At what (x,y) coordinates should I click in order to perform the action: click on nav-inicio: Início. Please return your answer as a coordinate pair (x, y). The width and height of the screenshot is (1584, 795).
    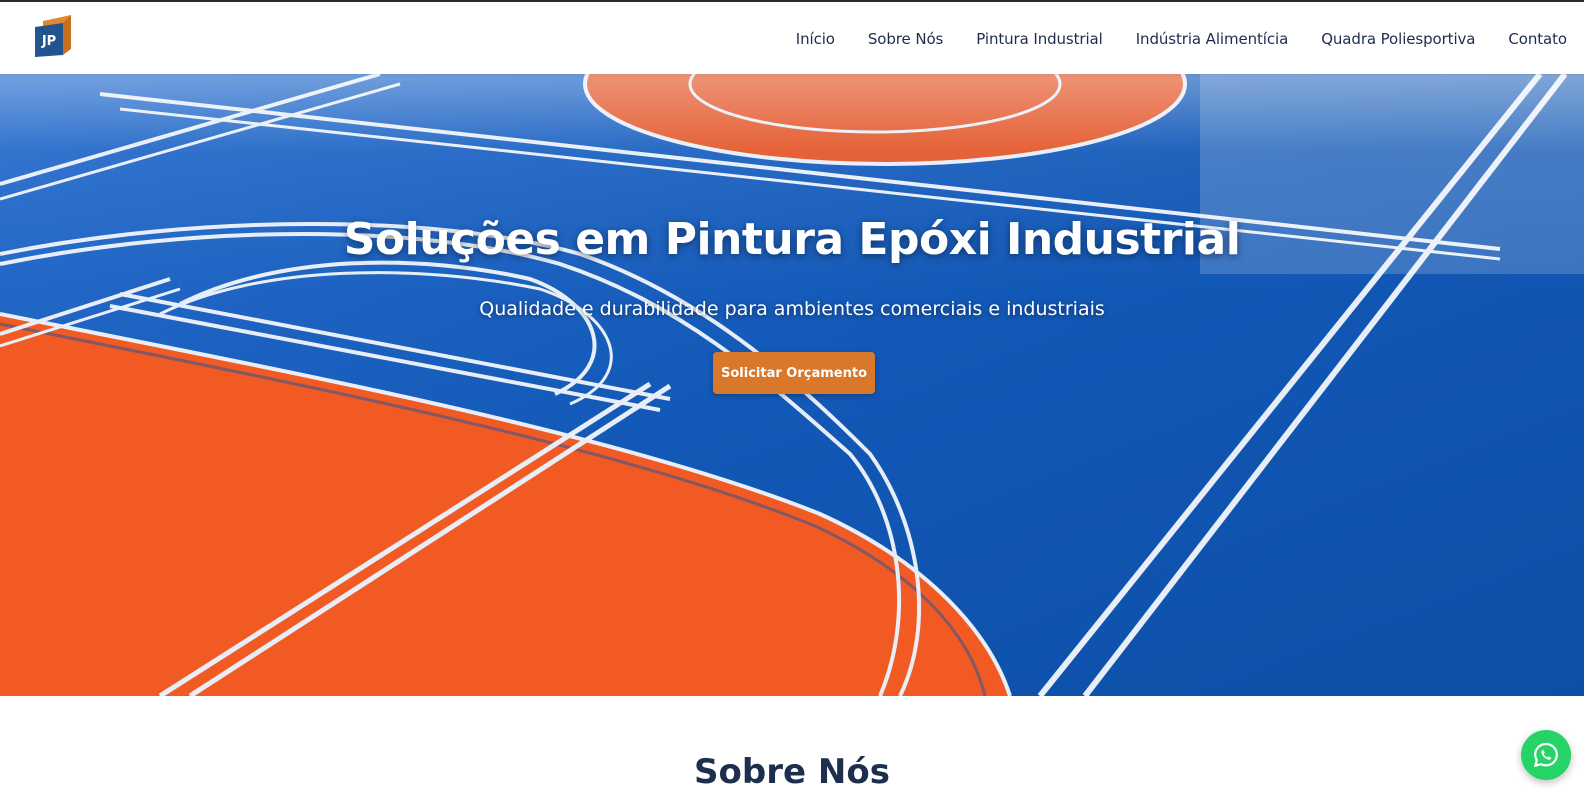
    Looking at the image, I should click on (815, 39).